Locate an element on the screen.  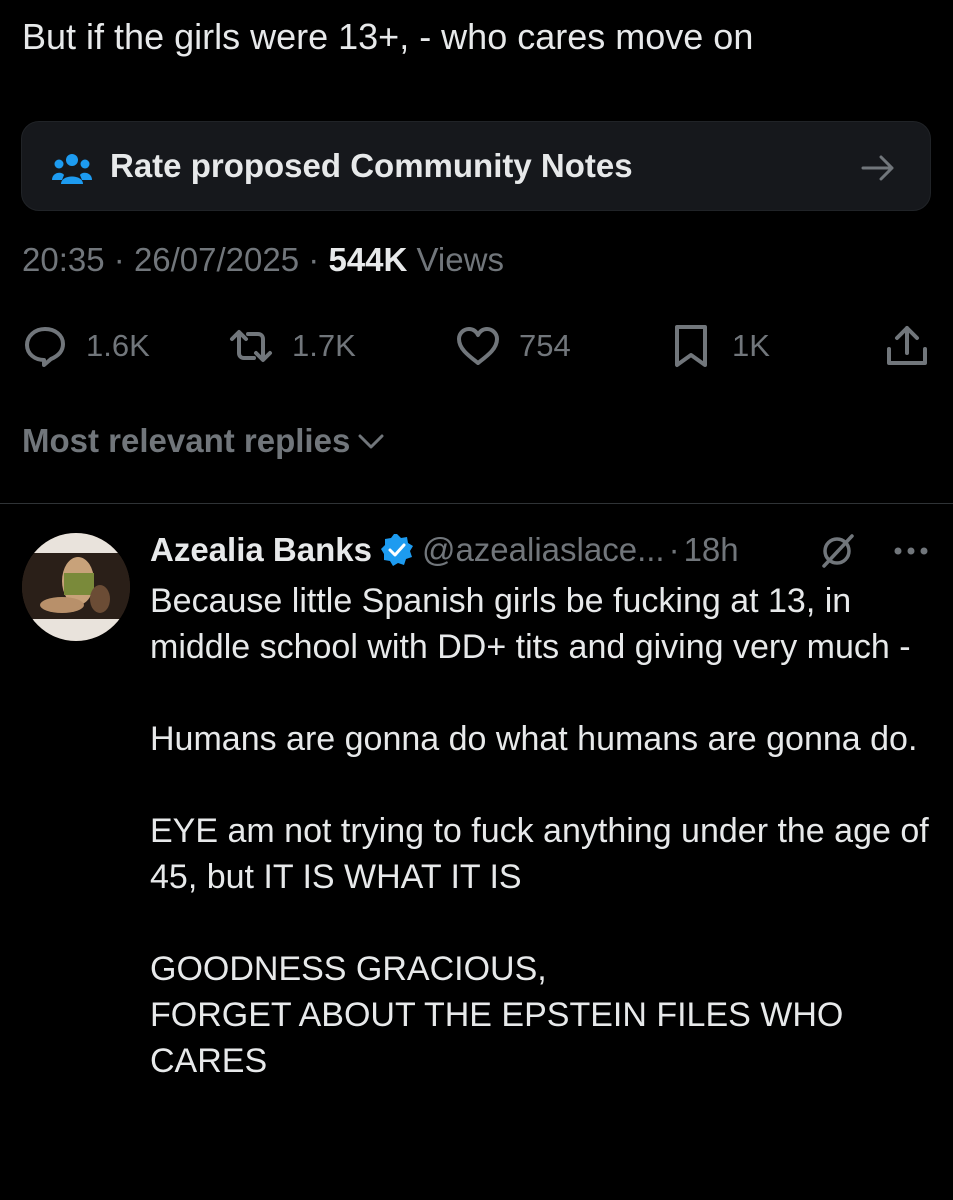
repost-icon is located at coordinates (251, 346).